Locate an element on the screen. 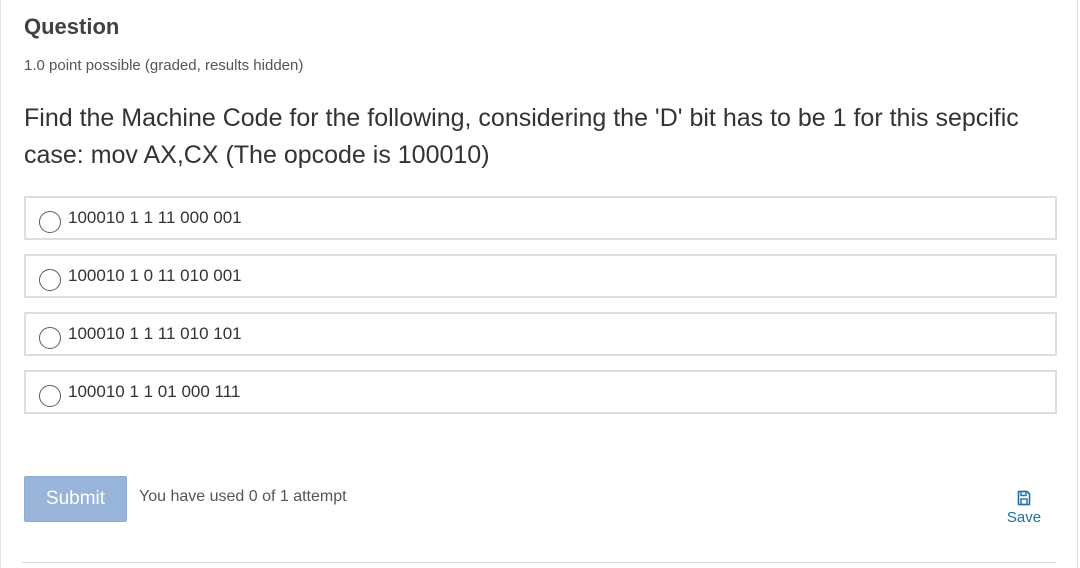 This screenshot has height=568, width=1080. choice-label-1: 100010 1 1 11 000 001 is located at coordinates (155, 217).